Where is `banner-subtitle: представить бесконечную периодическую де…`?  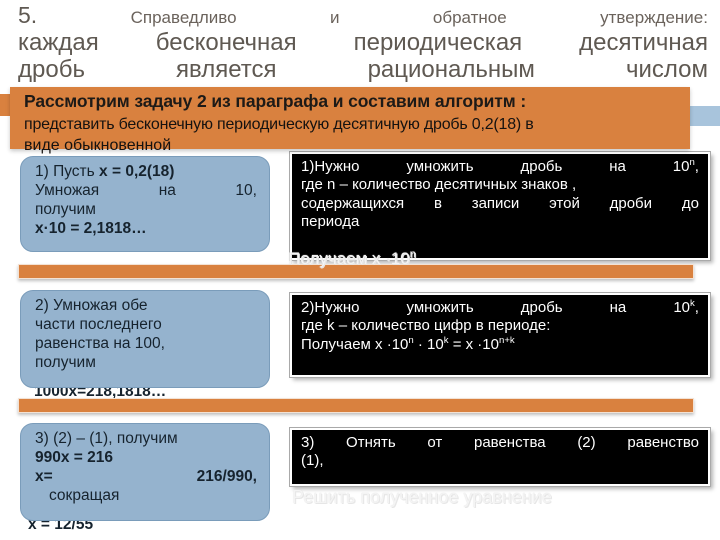
banner-subtitle: представить бесконечную периодическую де… is located at coordinates (279, 124).